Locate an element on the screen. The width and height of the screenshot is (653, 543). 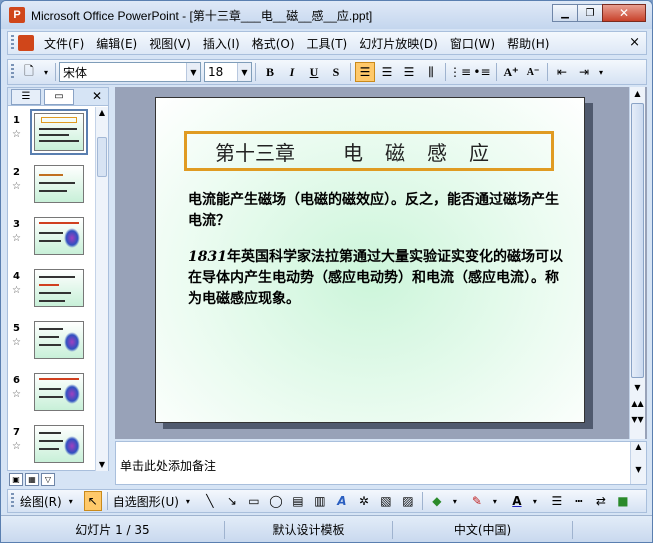
slide-sorter-button: ▦ is located at coordinates (32, 479).